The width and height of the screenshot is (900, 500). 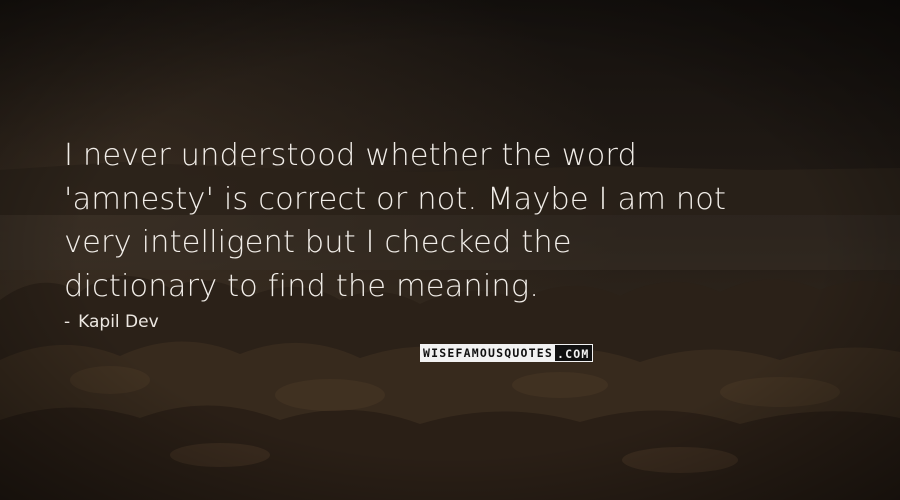 I want to click on quote-line: dictionary to find the meaning., so click(x=302, y=286).